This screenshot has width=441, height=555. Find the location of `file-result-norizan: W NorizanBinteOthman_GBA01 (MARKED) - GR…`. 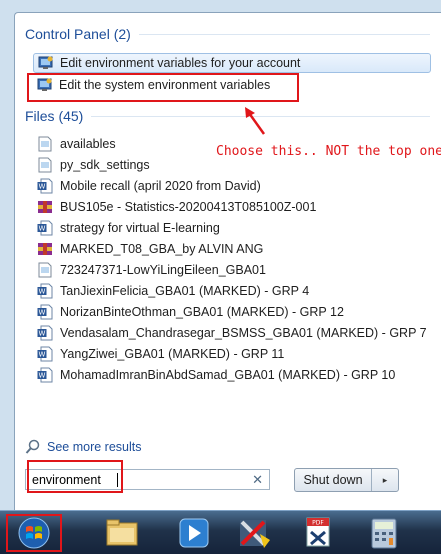

file-result-norizan: W NorizanBinteOthman_GBA01 (MARKED) - GR… is located at coordinates (188, 312).